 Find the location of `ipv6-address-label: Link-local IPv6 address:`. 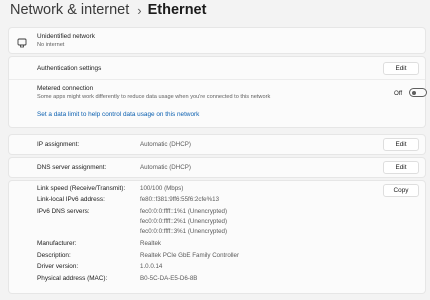

ipv6-address-label: Link-local IPv6 address: is located at coordinates (71, 199).